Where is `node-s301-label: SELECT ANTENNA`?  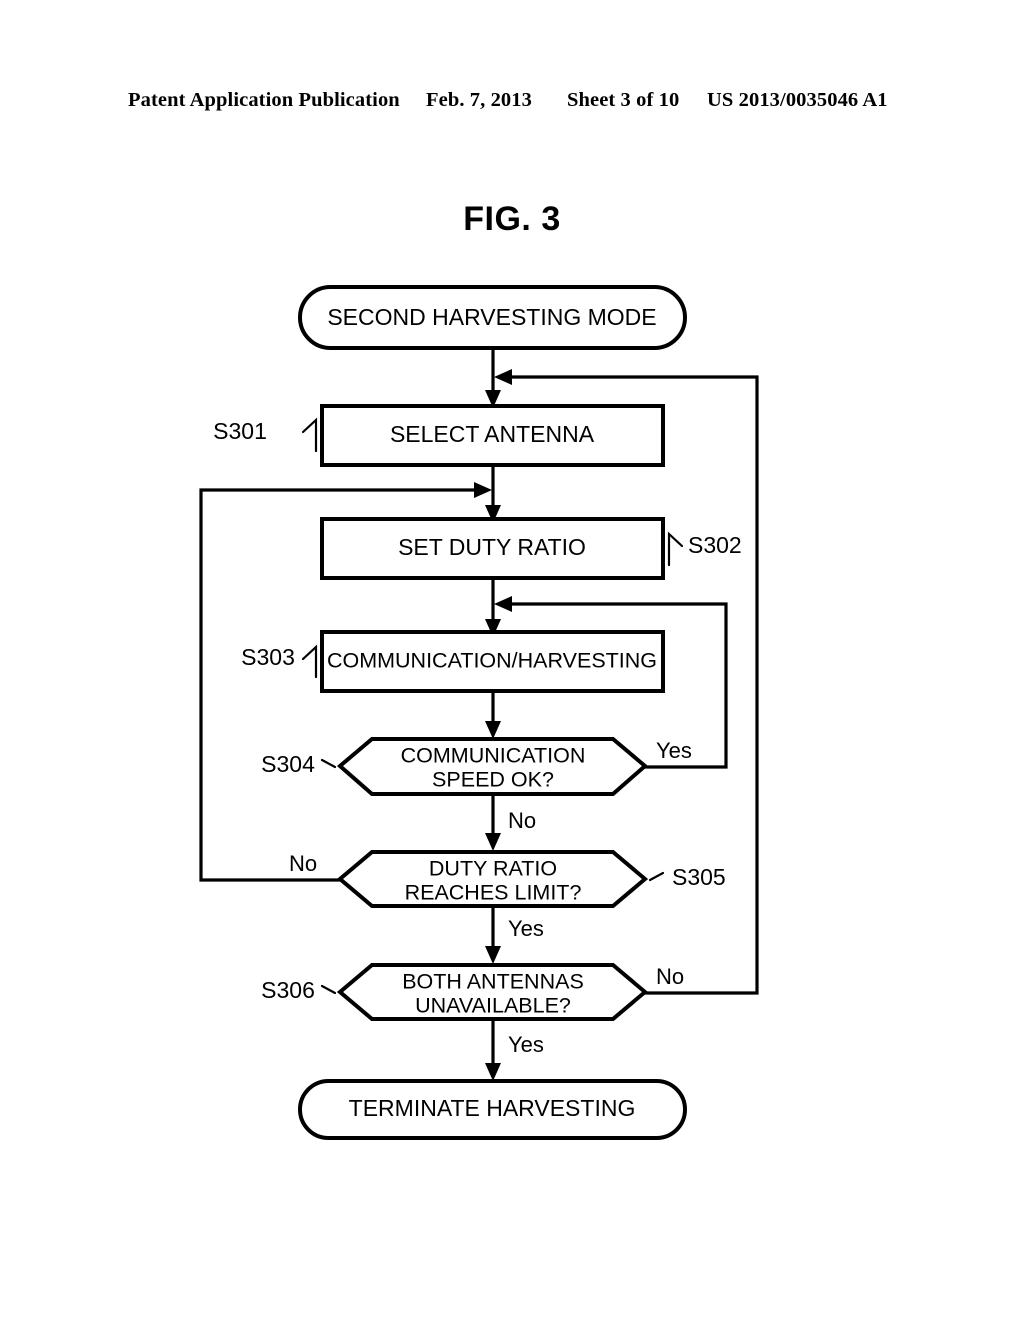
node-s301-label: SELECT ANTENNA is located at coordinates (492, 434).